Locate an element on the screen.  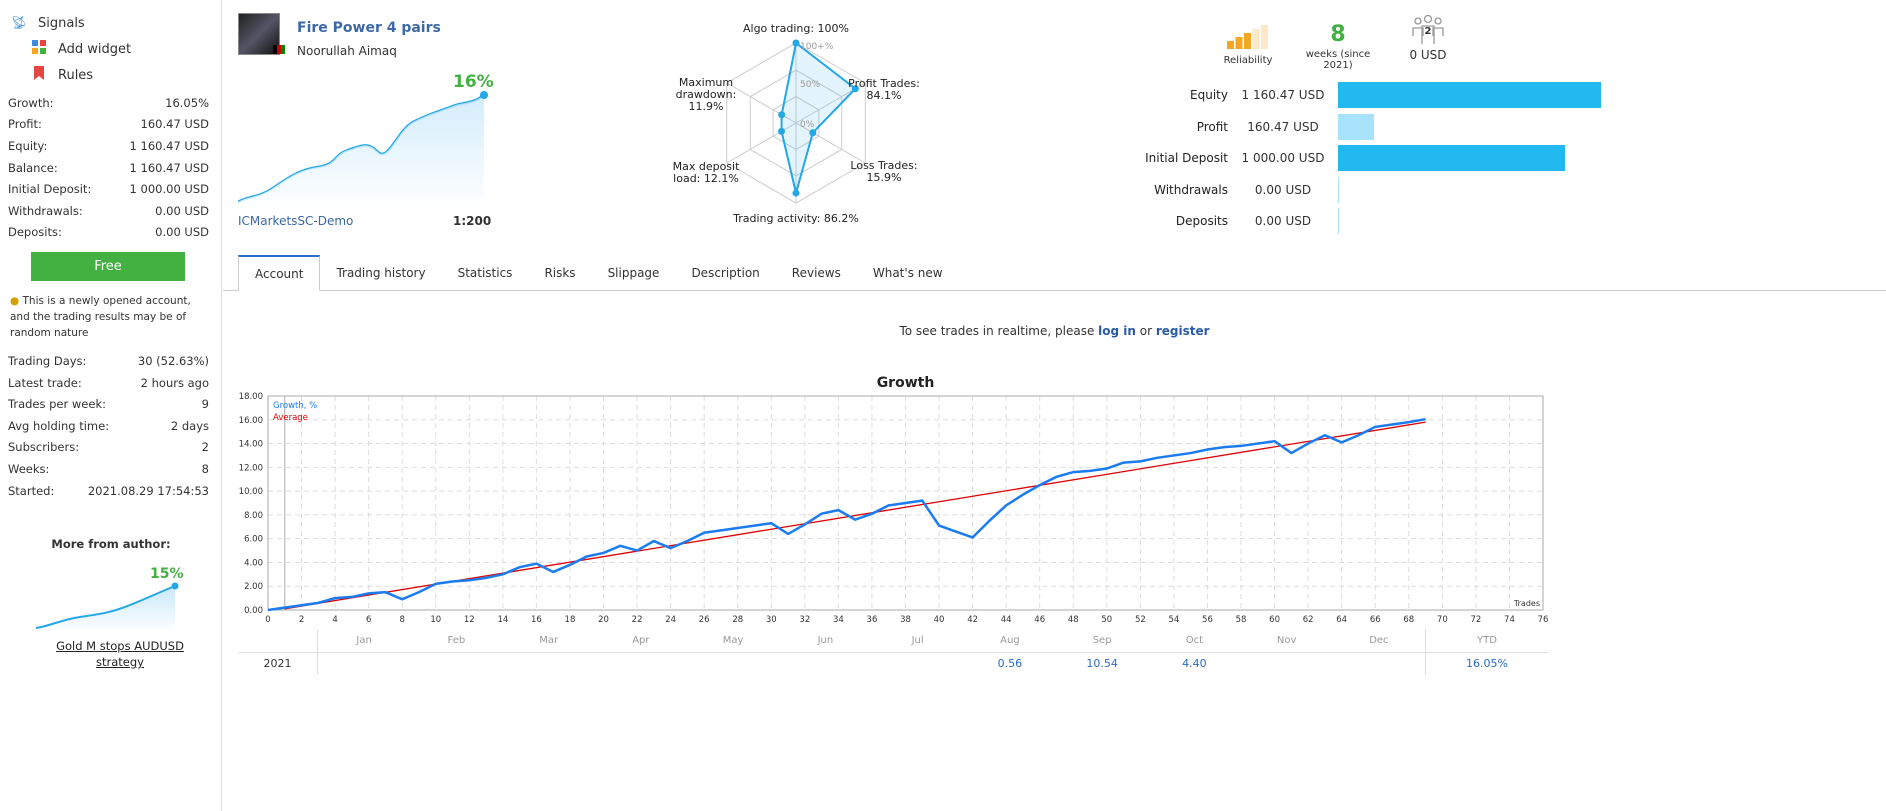
stat-row: Started: 2021.08.29 17:54:53 is located at coordinates (110, 491).